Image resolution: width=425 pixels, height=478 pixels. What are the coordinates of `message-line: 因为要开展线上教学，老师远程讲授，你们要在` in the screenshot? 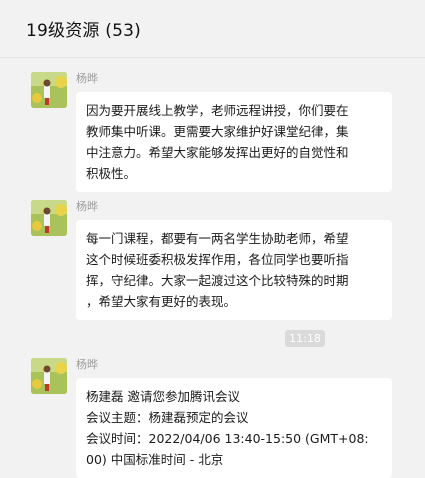 It's located at (217, 110).